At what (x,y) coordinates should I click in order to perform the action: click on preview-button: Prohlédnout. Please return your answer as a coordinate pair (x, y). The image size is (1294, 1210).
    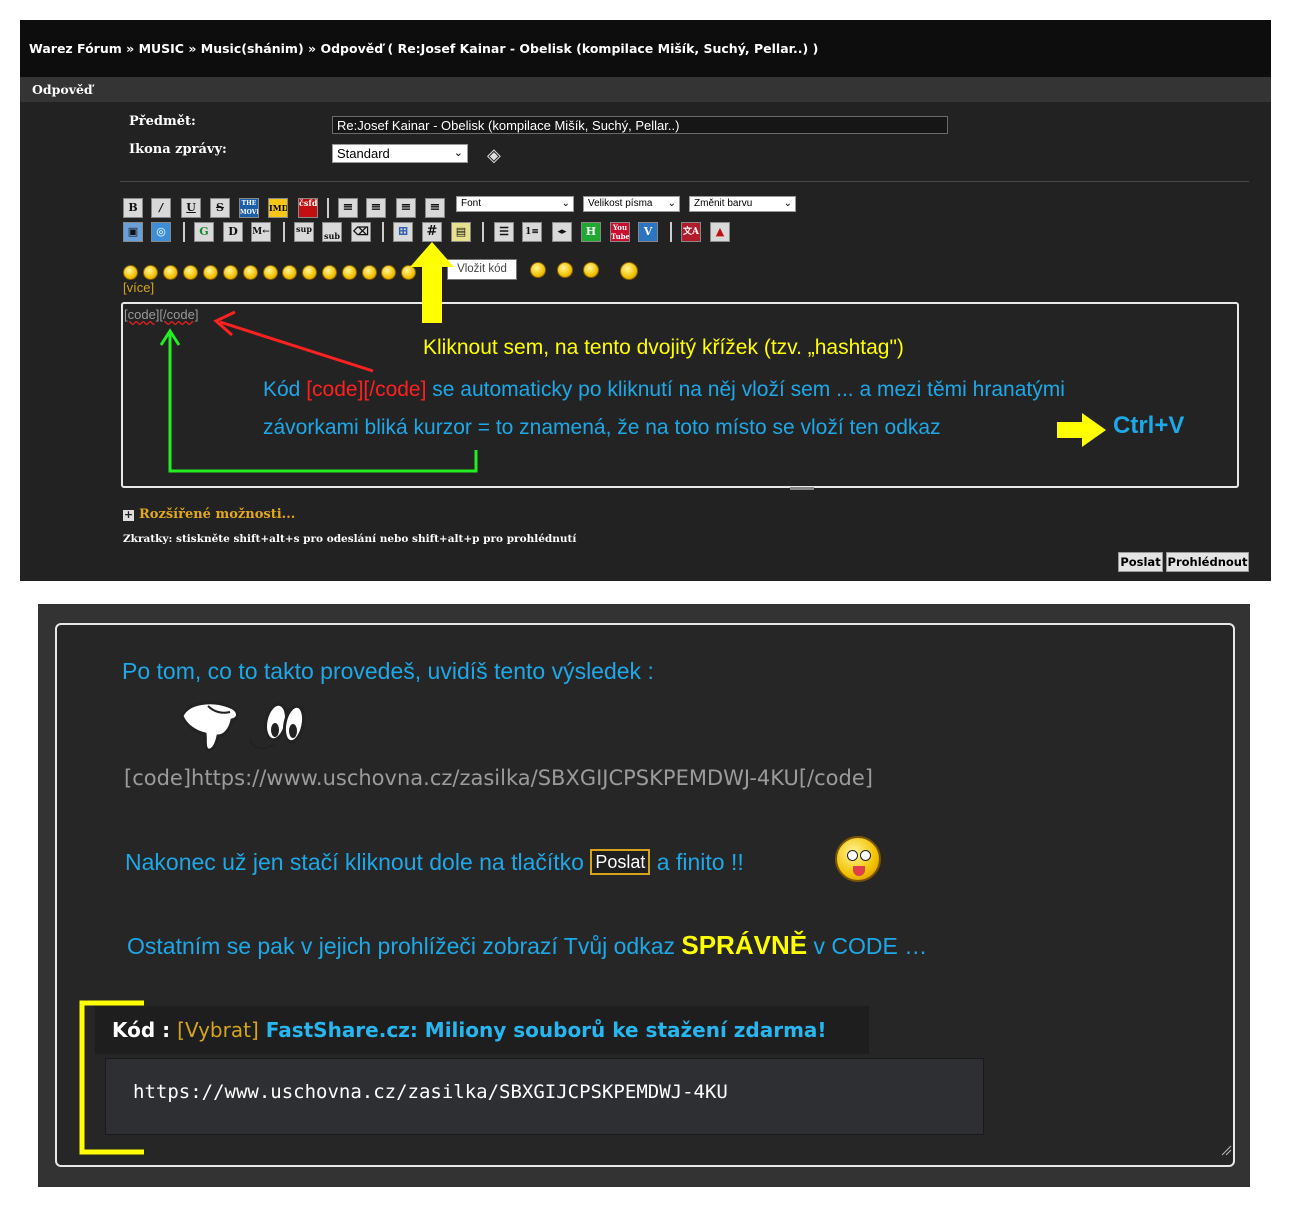
    Looking at the image, I should click on (1207, 562).